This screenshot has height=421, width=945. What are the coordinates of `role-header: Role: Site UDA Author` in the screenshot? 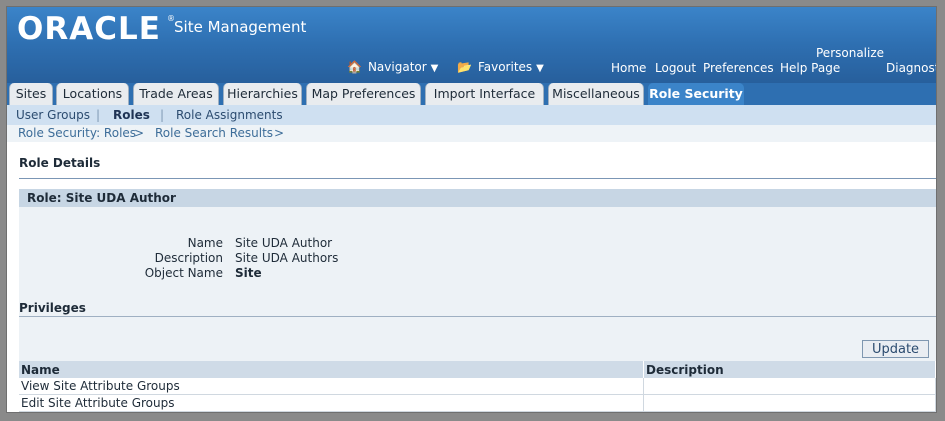 It's located at (477, 198).